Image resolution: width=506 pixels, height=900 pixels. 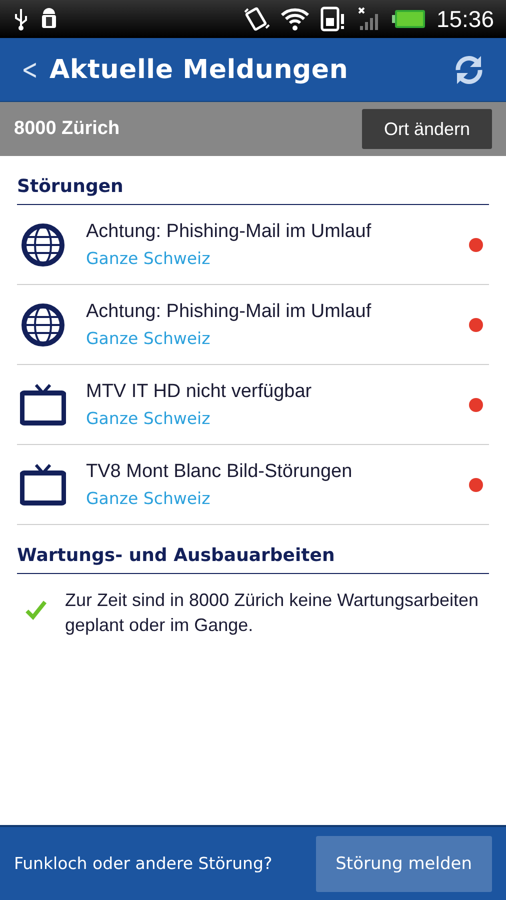 What do you see at coordinates (256, 19) in the screenshot?
I see `vibrate-icon` at bounding box center [256, 19].